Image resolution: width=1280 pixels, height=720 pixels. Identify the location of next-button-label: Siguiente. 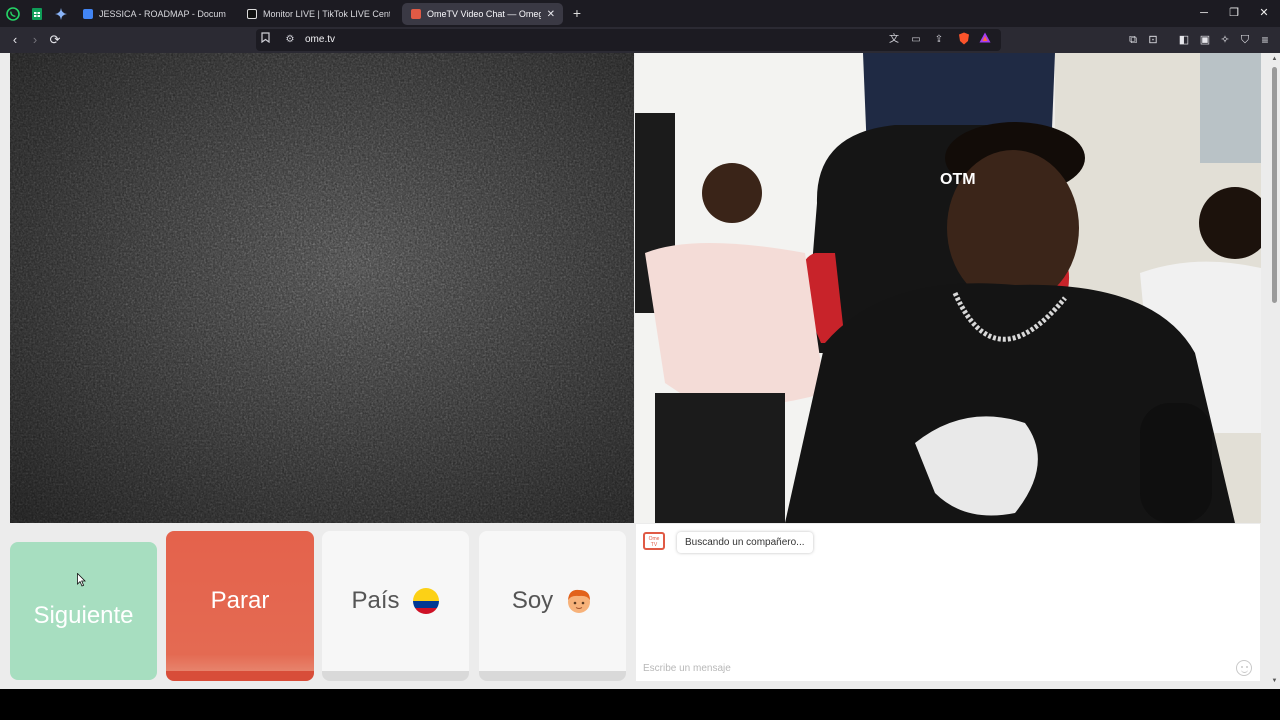
(83, 615).